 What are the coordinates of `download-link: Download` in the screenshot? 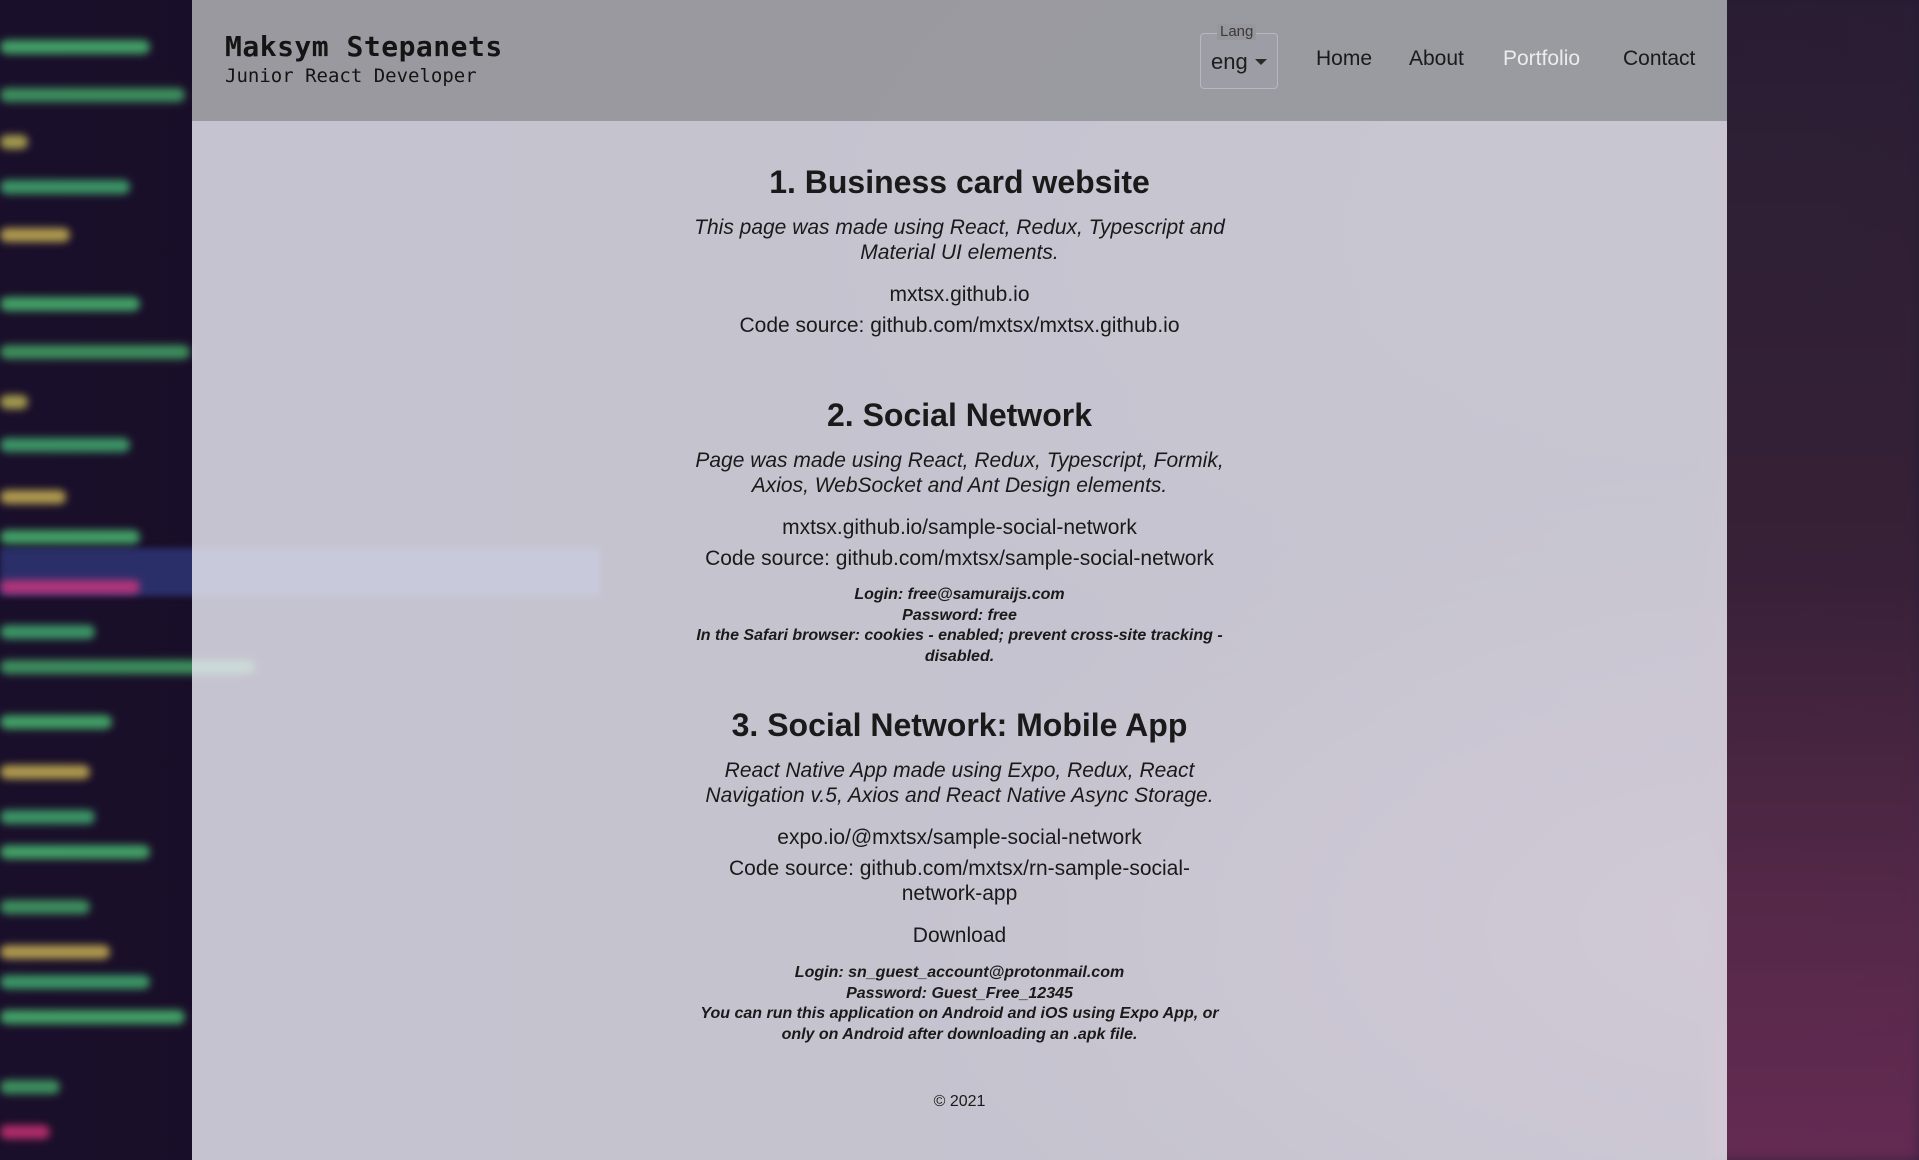 It's located at (960, 935).